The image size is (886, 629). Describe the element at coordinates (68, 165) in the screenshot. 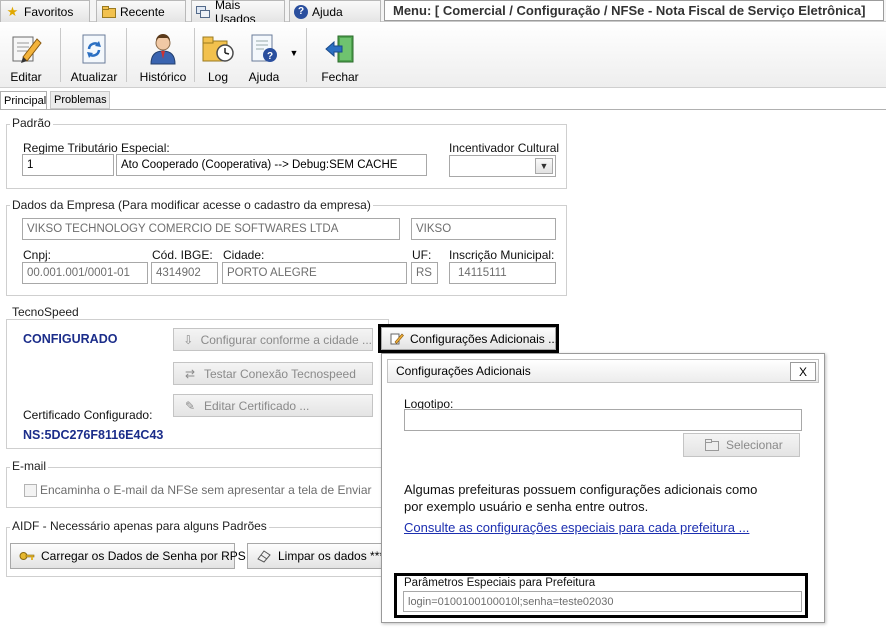

I see `regime-code-field: 1` at that location.